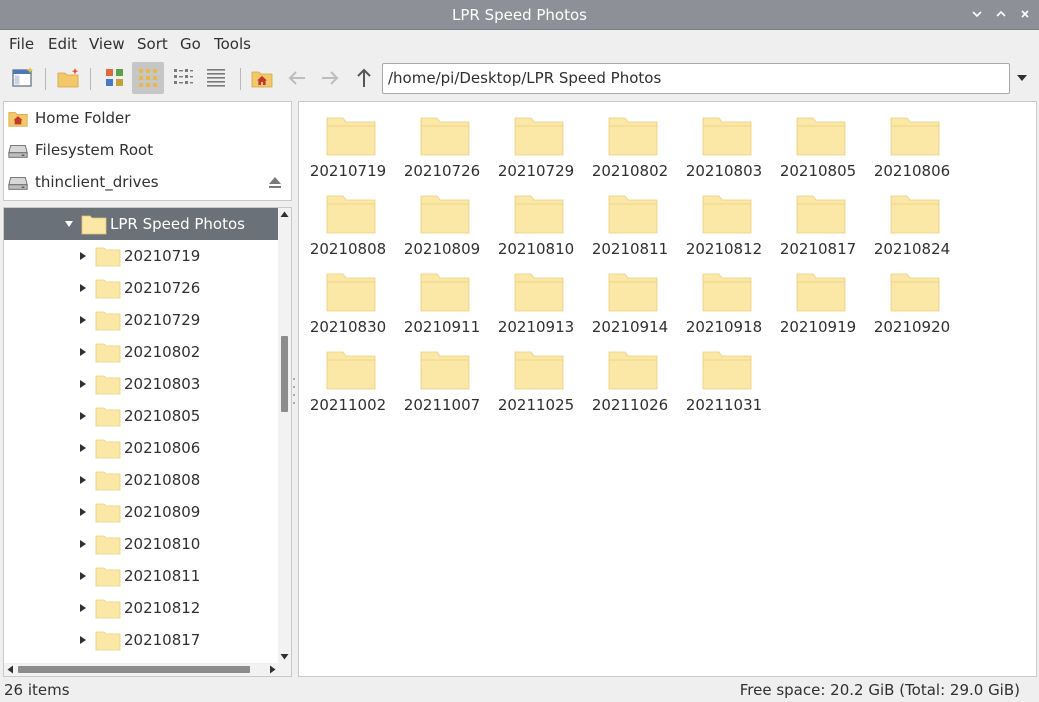 The height and width of the screenshot is (702, 1039). Describe the element at coordinates (134, 669) in the screenshot. I see `tree-horizontal-scroll-thumb` at that location.